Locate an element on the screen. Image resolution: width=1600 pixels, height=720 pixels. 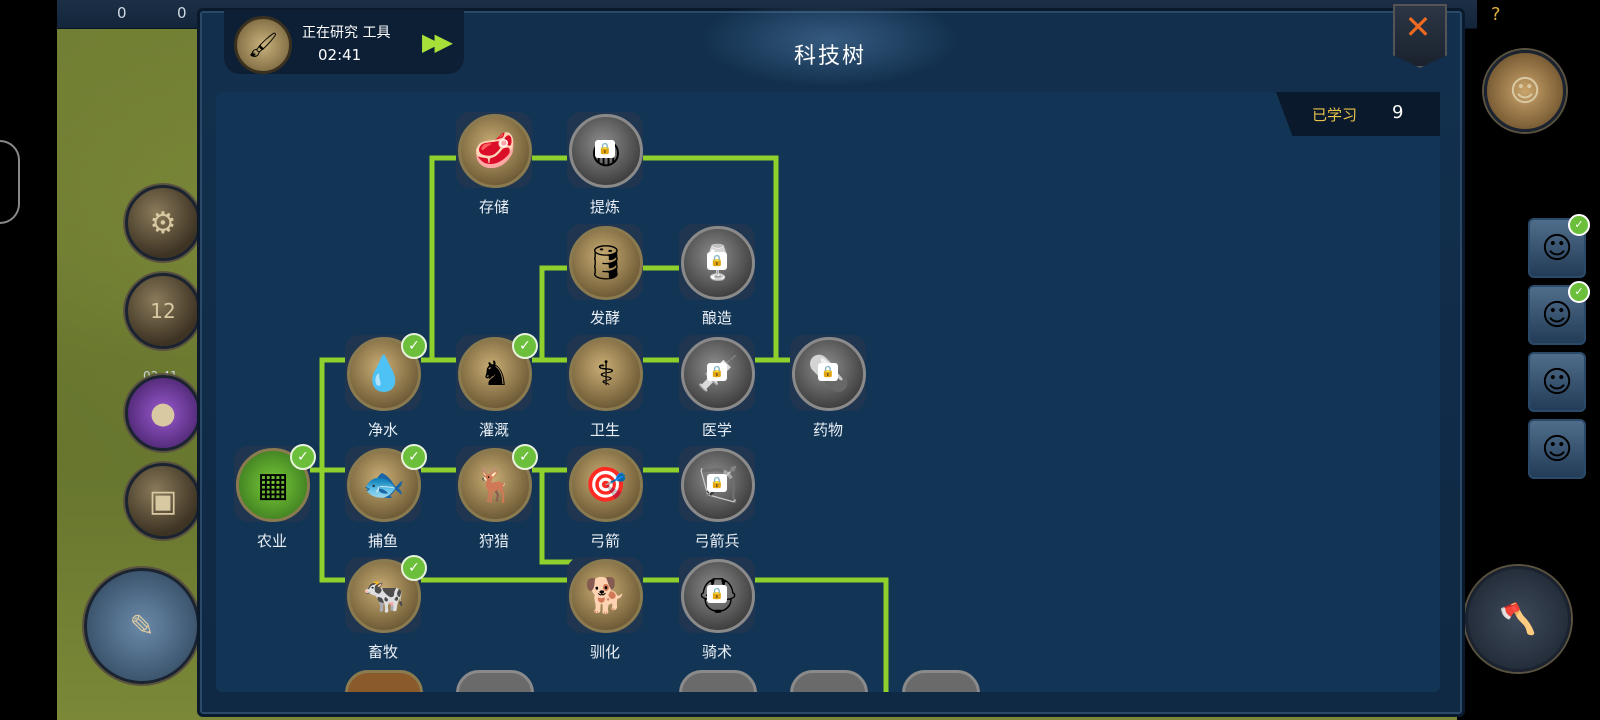
backpack-button: ▣ is located at coordinates (163, 501).